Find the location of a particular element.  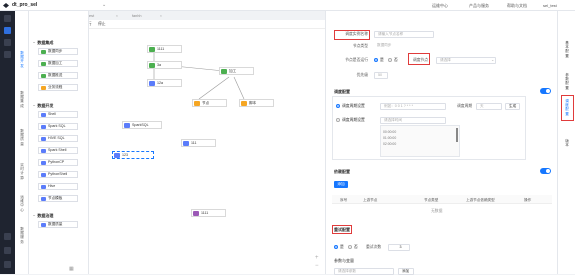

group-title: 数据开发 is located at coordinates (43, 106).